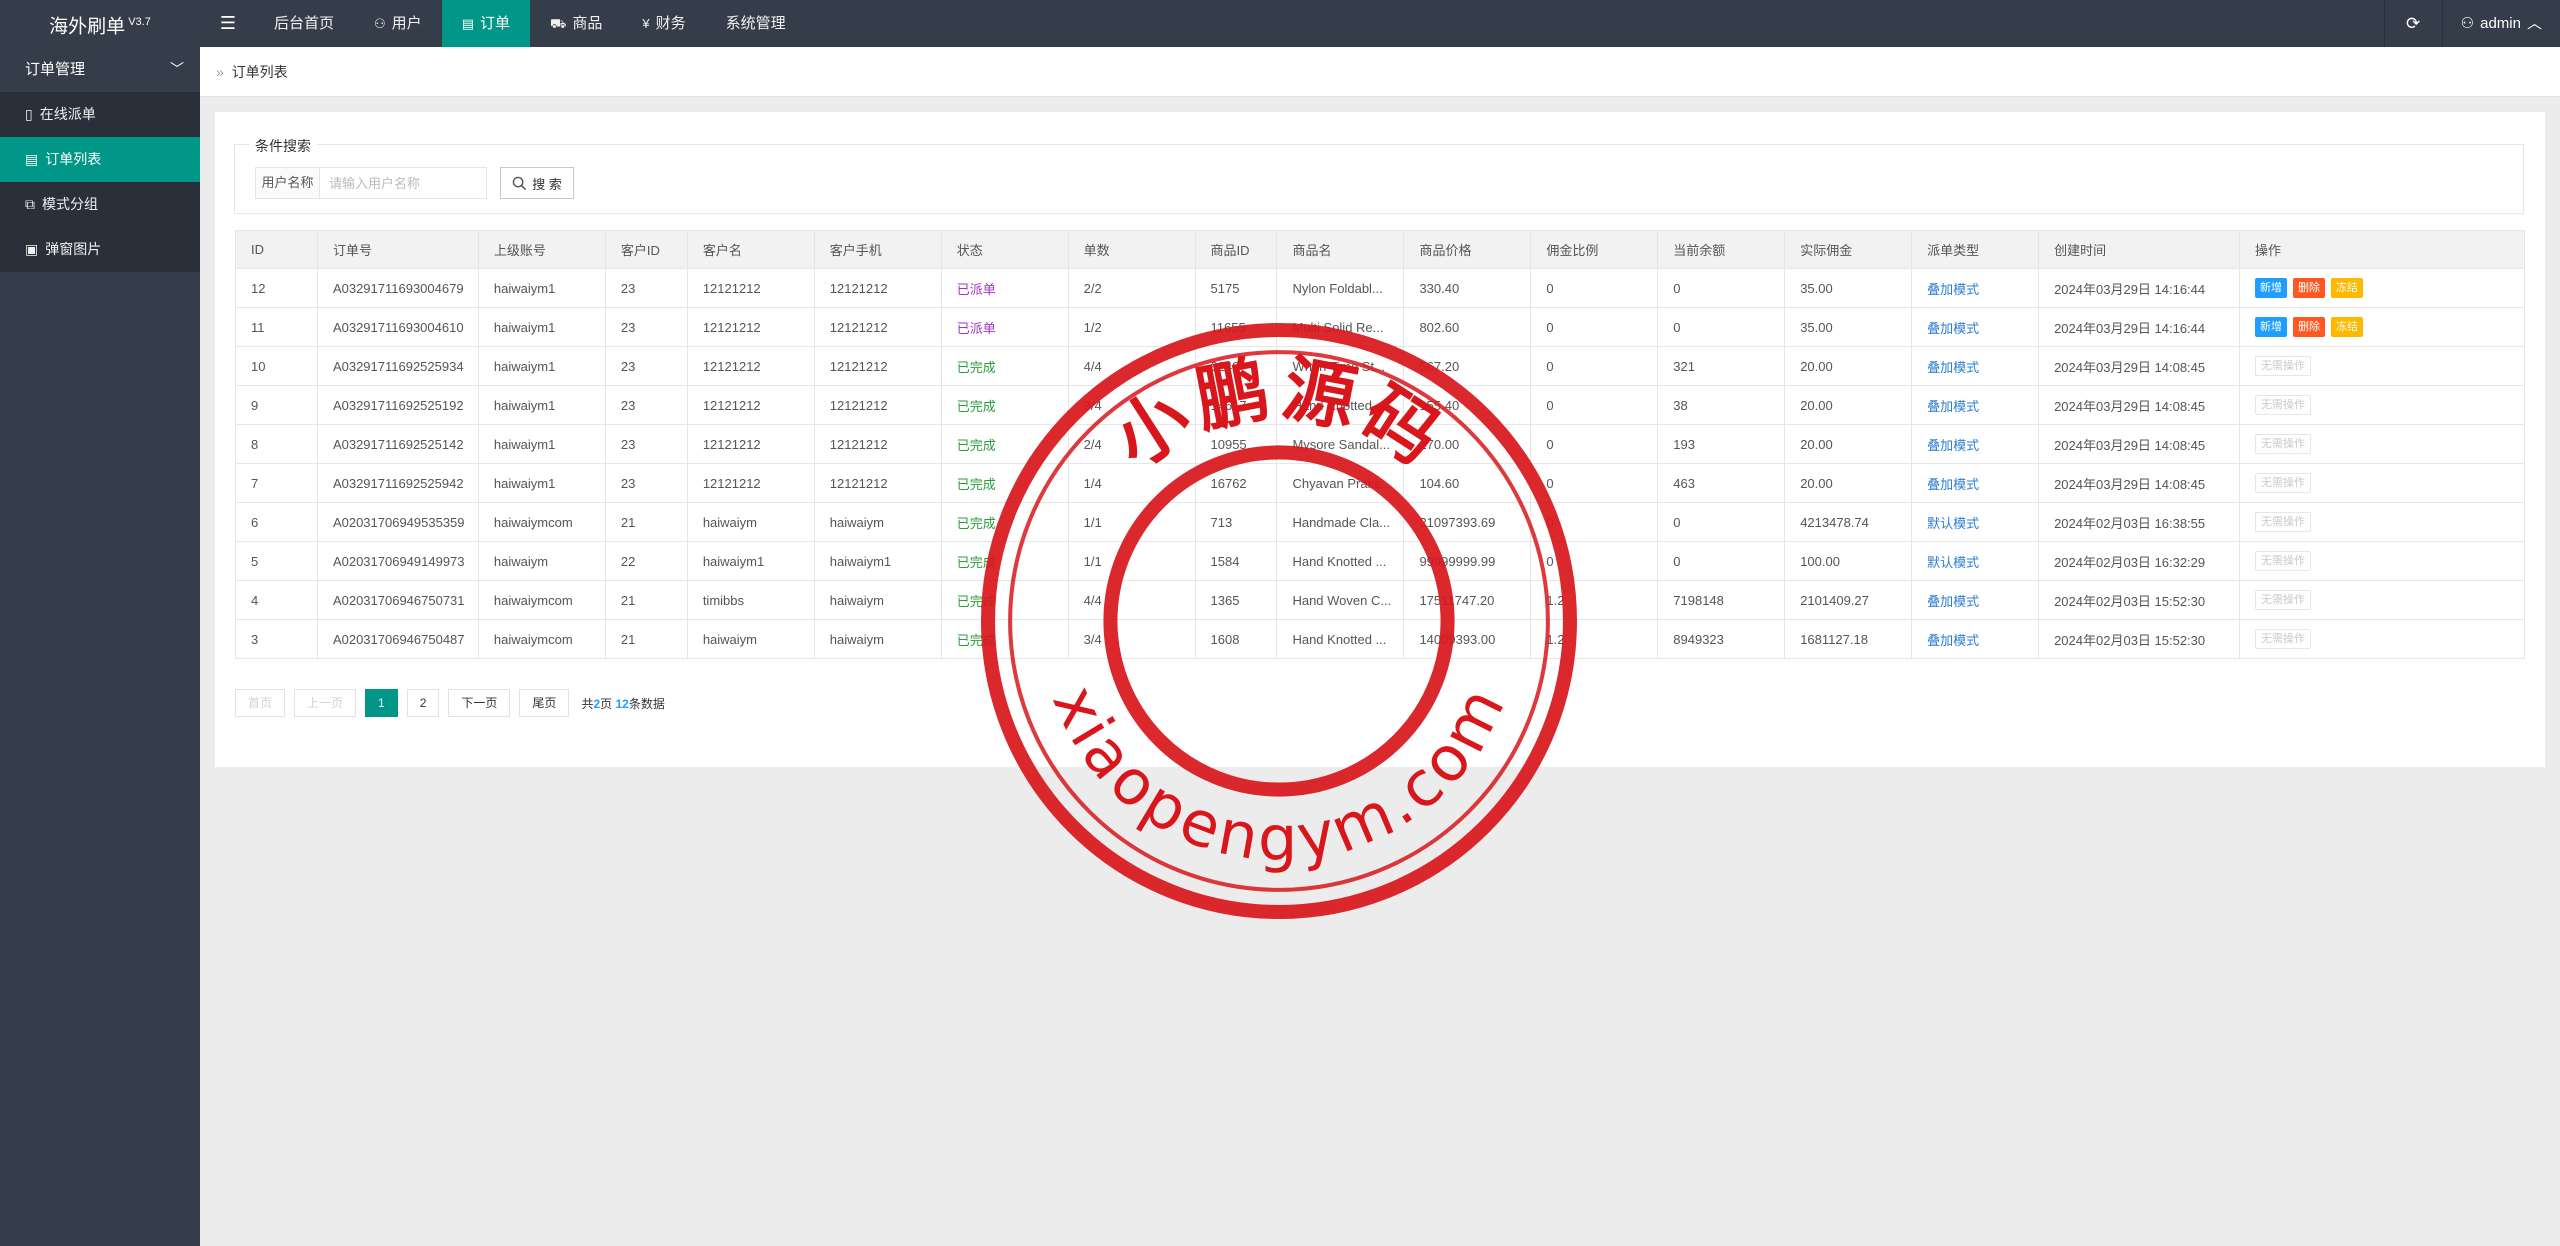 The height and width of the screenshot is (1246, 2560). What do you see at coordinates (670, 23) in the screenshot?
I see `nav-item-label: 财务` at bounding box center [670, 23].